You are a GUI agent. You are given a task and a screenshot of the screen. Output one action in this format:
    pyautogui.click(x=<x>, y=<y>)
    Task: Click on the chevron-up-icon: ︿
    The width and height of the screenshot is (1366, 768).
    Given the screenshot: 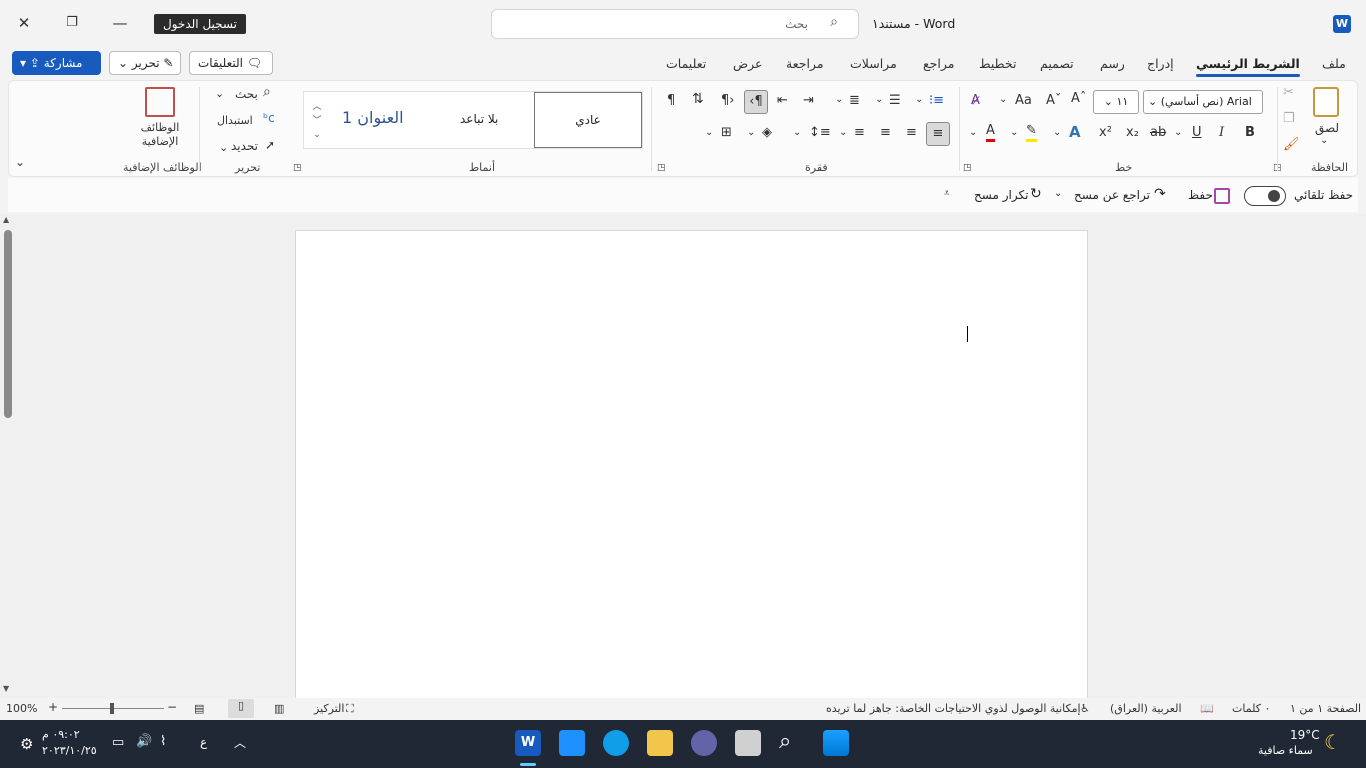 What is the action you would take?
    pyautogui.click(x=240, y=742)
    